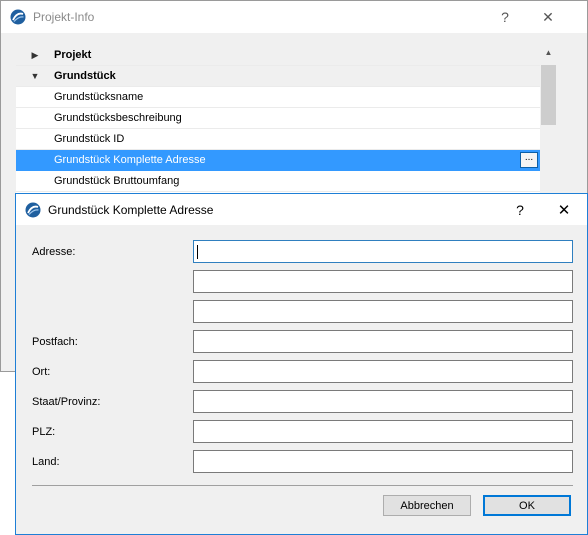 The width and height of the screenshot is (588, 535). I want to click on collapsed-arrow-icon: ▶, so click(35, 55).